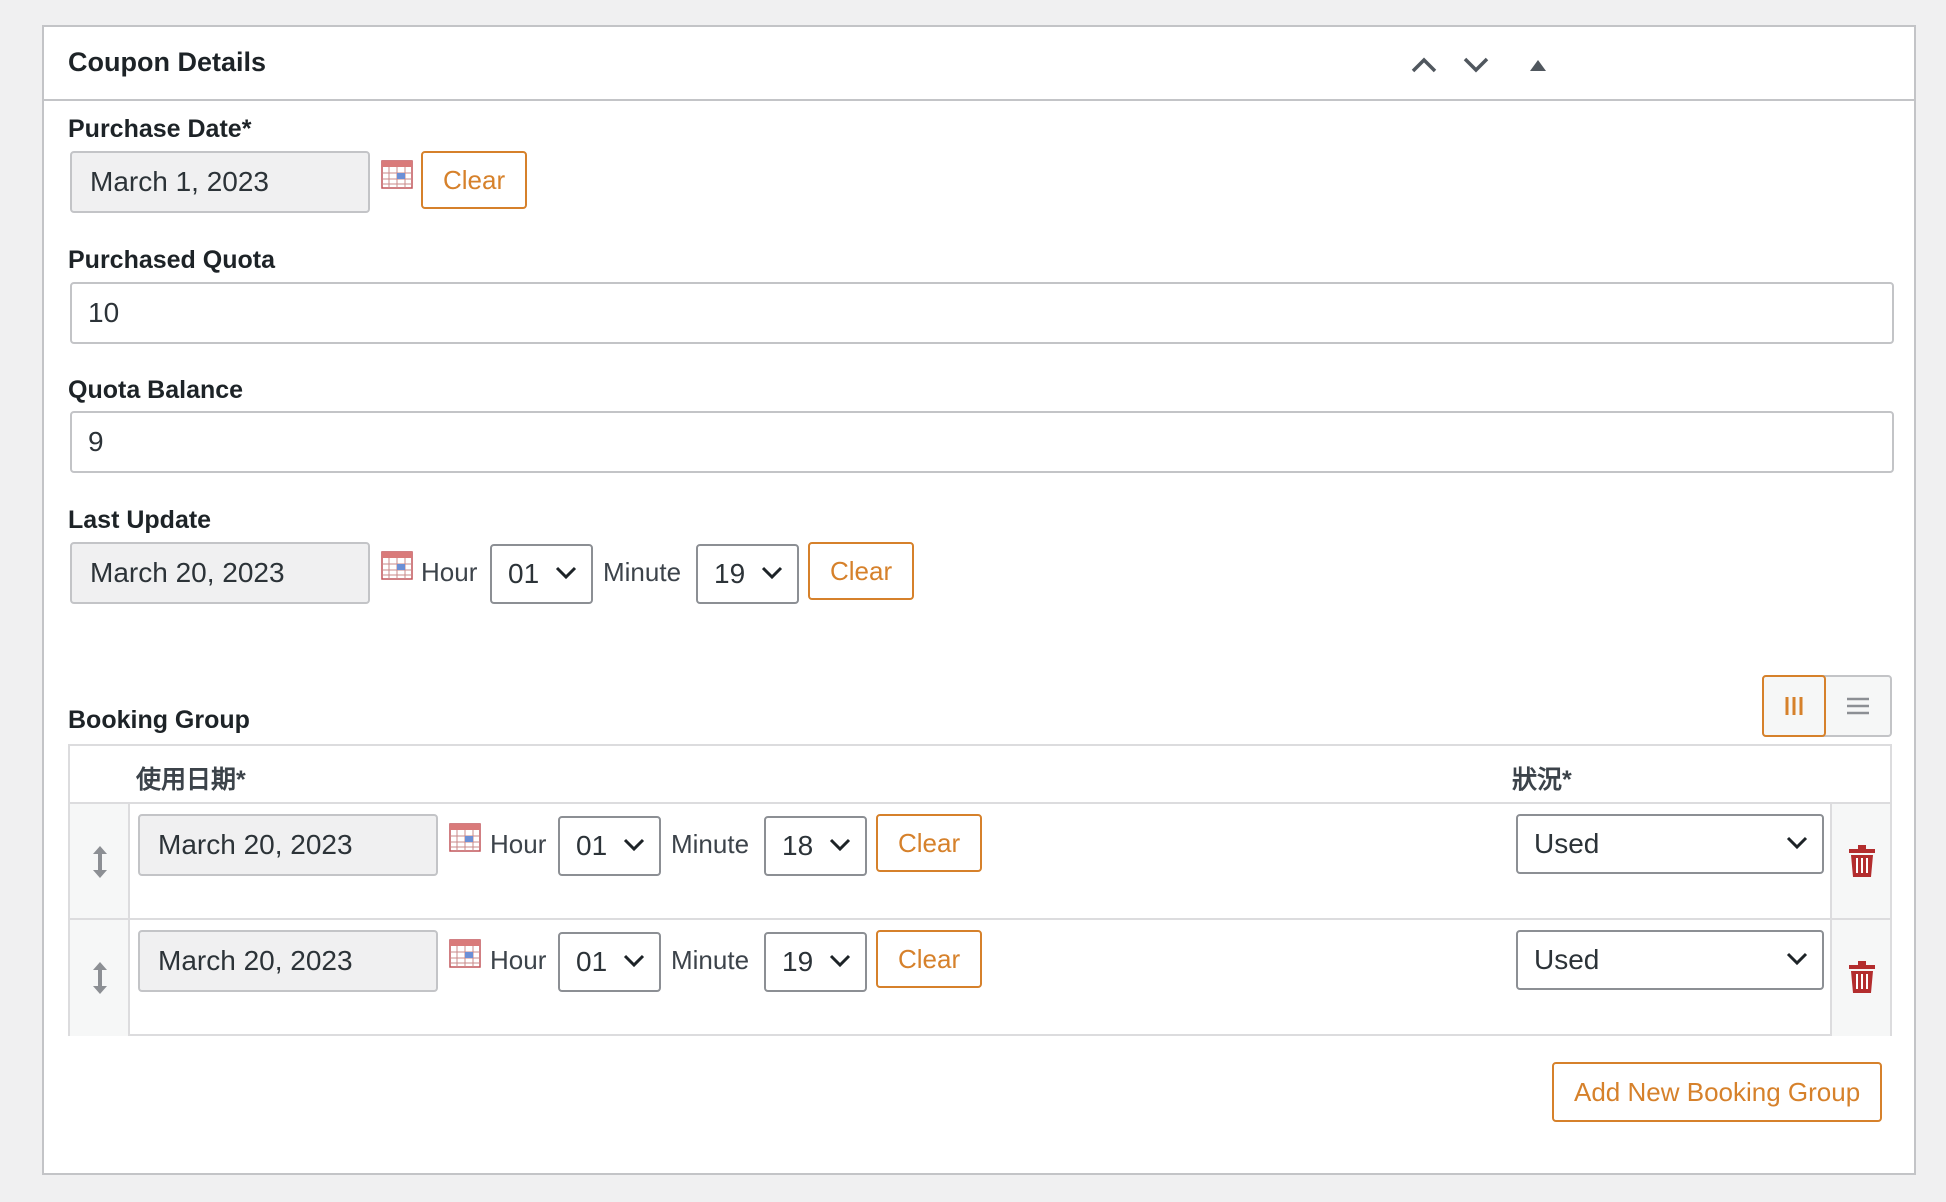  Describe the element at coordinates (140, 520) in the screenshot. I see `last-update-label: Last Update` at that location.